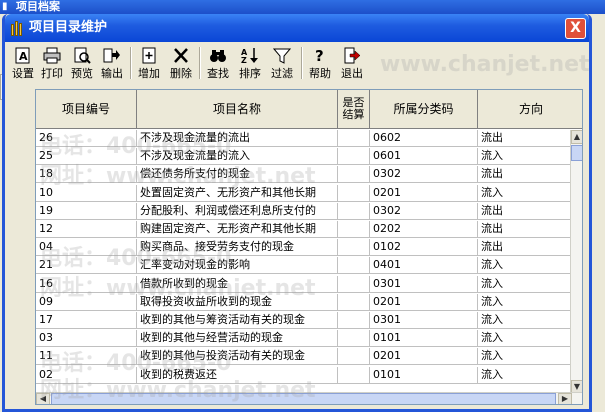 The height and width of the screenshot is (412, 605). What do you see at coordinates (237, 229) in the screenshot?
I see `cell-name: 购建固定资产、无形资产和其他长期` at bounding box center [237, 229].